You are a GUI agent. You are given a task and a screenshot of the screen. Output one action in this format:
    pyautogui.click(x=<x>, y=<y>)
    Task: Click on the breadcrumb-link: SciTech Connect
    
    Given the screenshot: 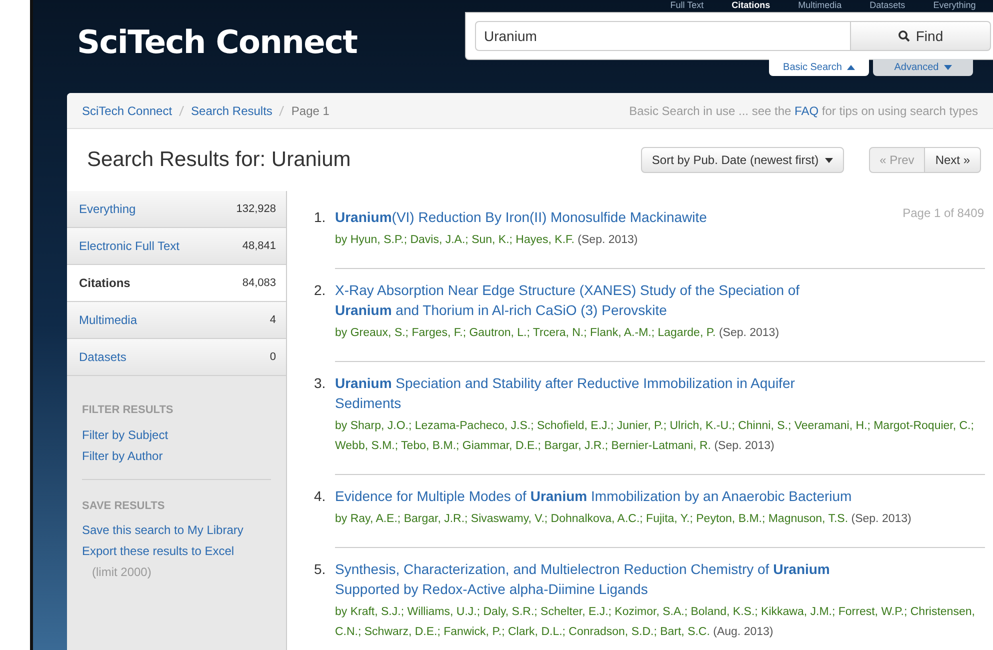 What is the action you would take?
    pyautogui.click(x=127, y=111)
    